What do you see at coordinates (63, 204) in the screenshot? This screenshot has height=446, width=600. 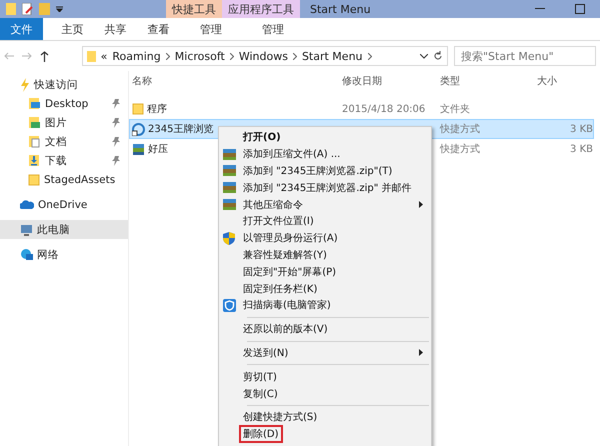 I see `sidebar-label: OneDrive` at bounding box center [63, 204].